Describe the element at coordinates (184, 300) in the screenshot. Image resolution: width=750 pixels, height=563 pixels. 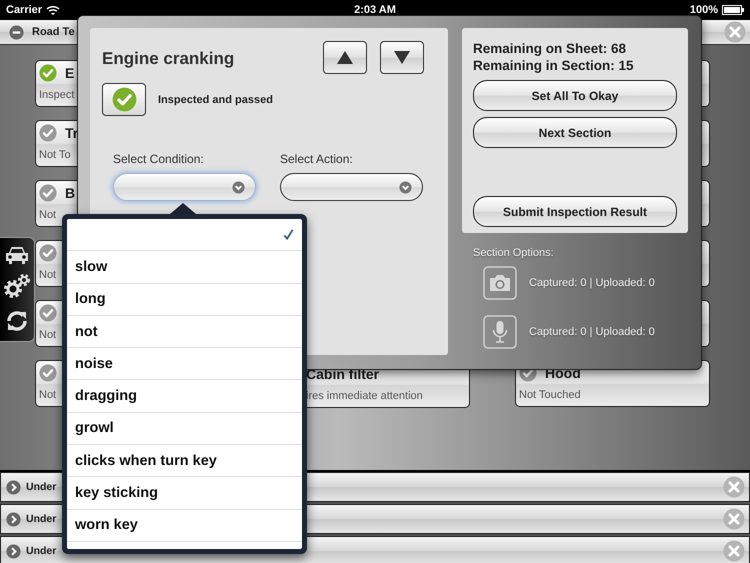
I see `list-option: long` at that location.